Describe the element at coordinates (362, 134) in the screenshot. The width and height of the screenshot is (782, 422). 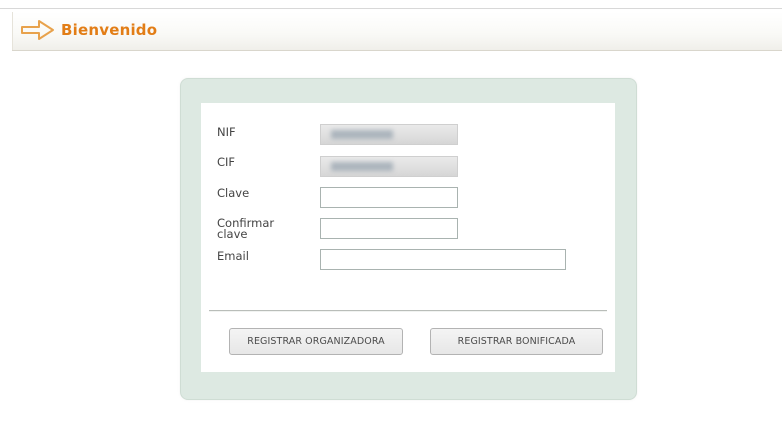
I see `nif-value-redacted` at that location.